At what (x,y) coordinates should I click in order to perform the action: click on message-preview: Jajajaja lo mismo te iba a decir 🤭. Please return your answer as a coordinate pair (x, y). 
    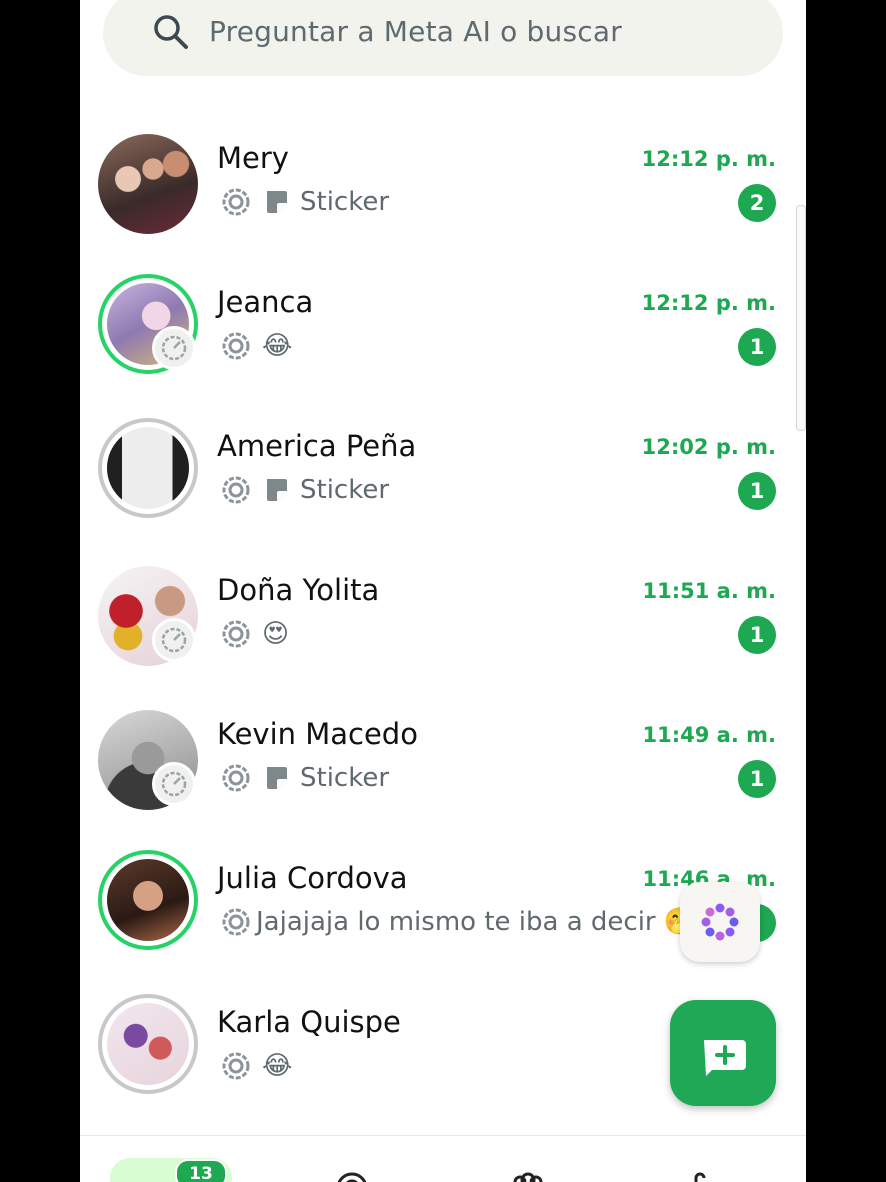
    Looking at the image, I should click on (458, 922).